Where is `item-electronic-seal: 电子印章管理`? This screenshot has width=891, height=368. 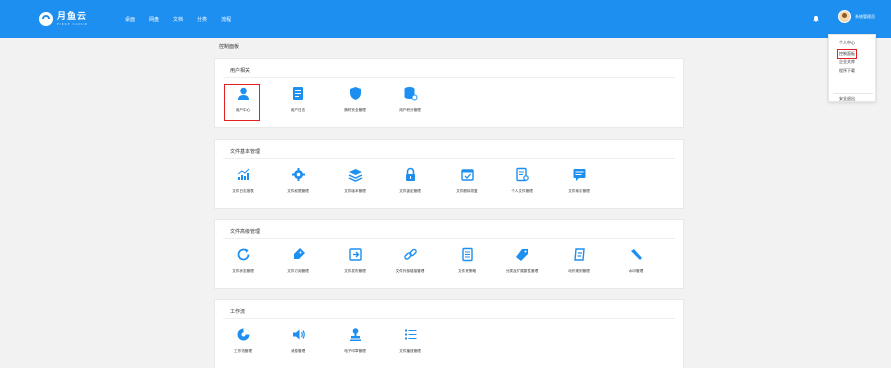 item-electronic-seal: 电子印章管理 is located at coordinates (355, 340).